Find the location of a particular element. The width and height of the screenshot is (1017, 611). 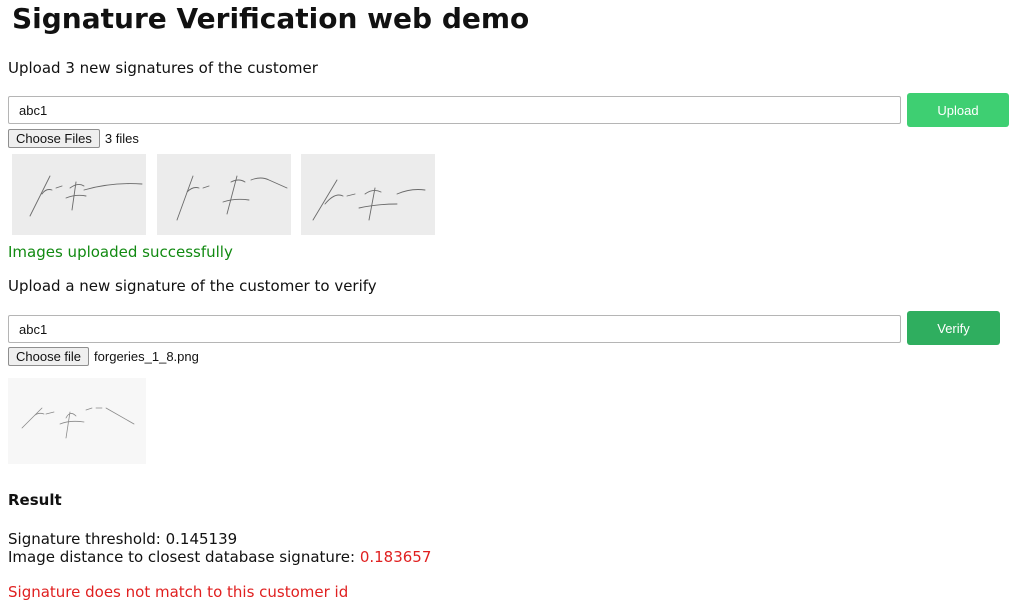

enroll-file-picker: Choose Files 3 files is located at coordinates (73, 138).